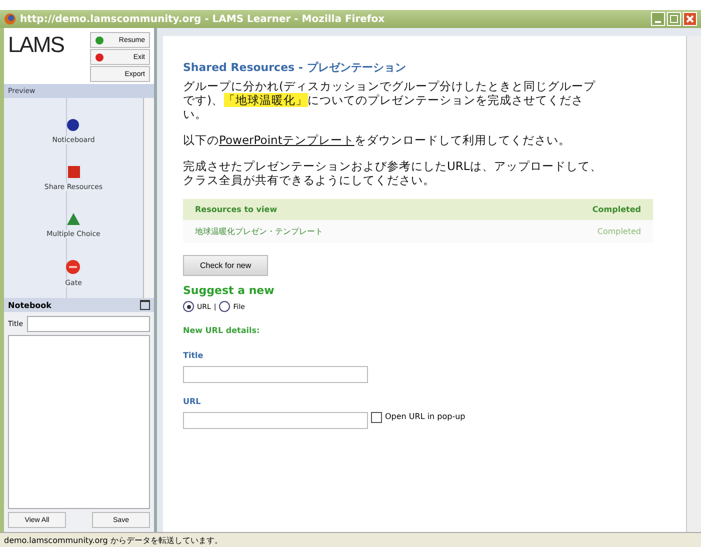  I want to click on square-icon, so click(74, 172).